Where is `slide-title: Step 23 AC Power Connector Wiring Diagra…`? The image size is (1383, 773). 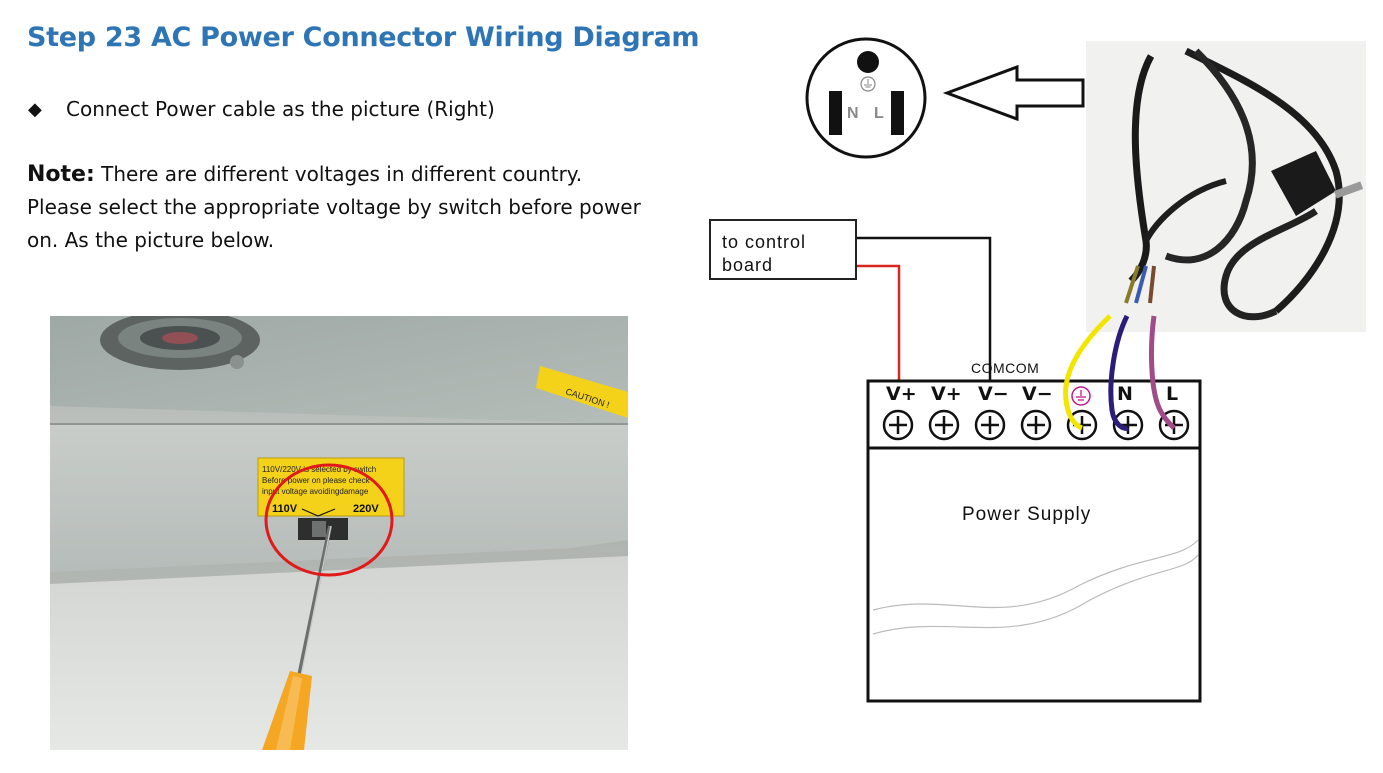
slide-title: Step 23 AC Power Connector Wiring Diagra… is located at coordinates (363, 37).